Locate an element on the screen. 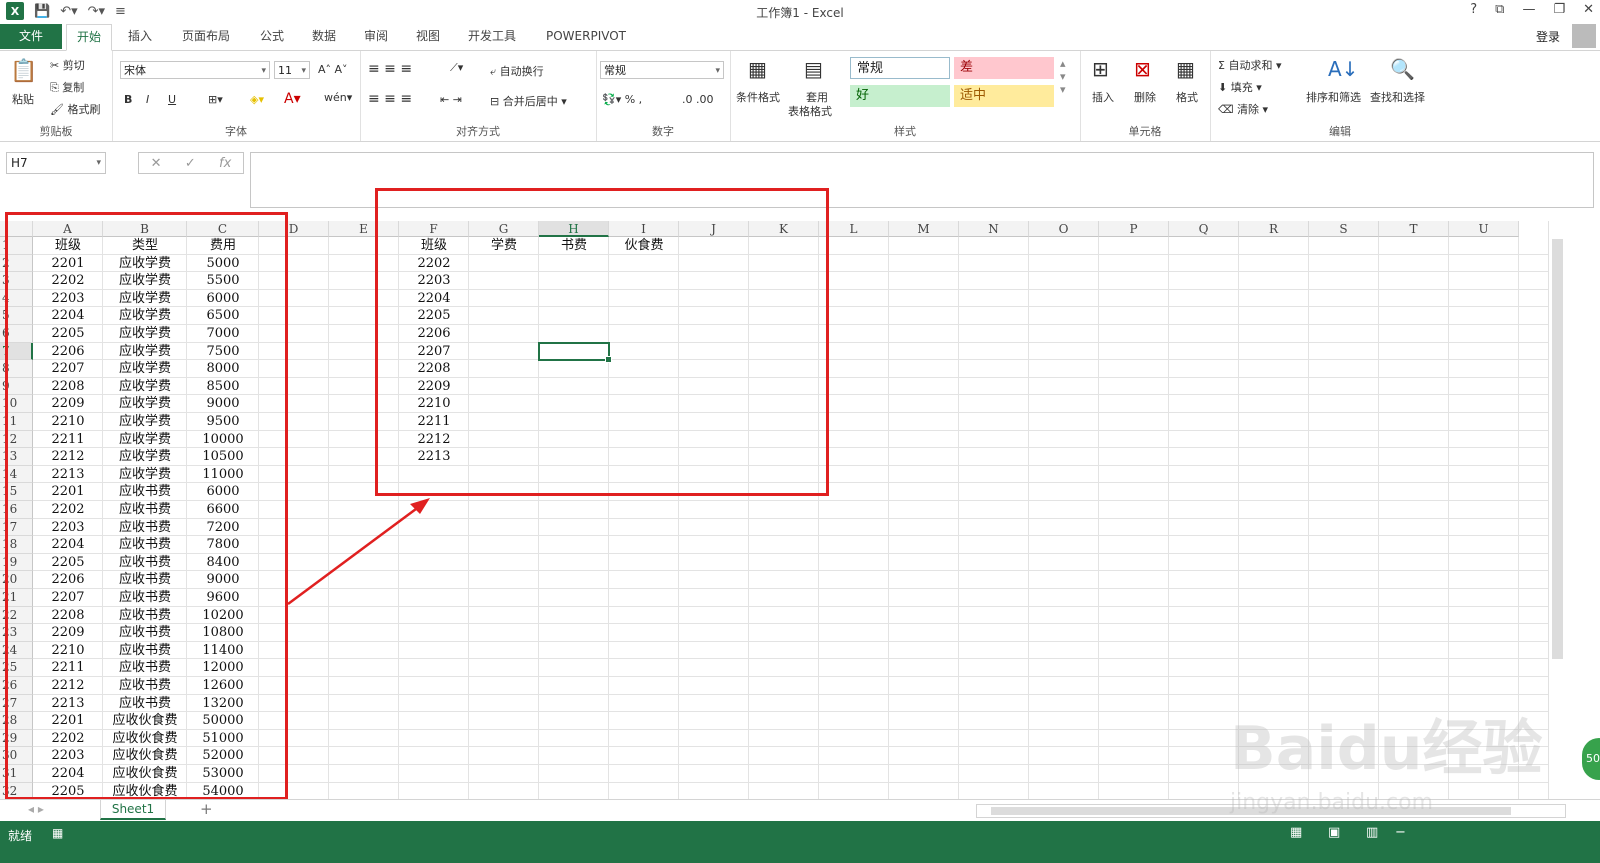 Image resolution: width=1600 pixels, height=863 pixels. sheet-tab-sheet1: Sheet1 is located at coordinates (133, 810).